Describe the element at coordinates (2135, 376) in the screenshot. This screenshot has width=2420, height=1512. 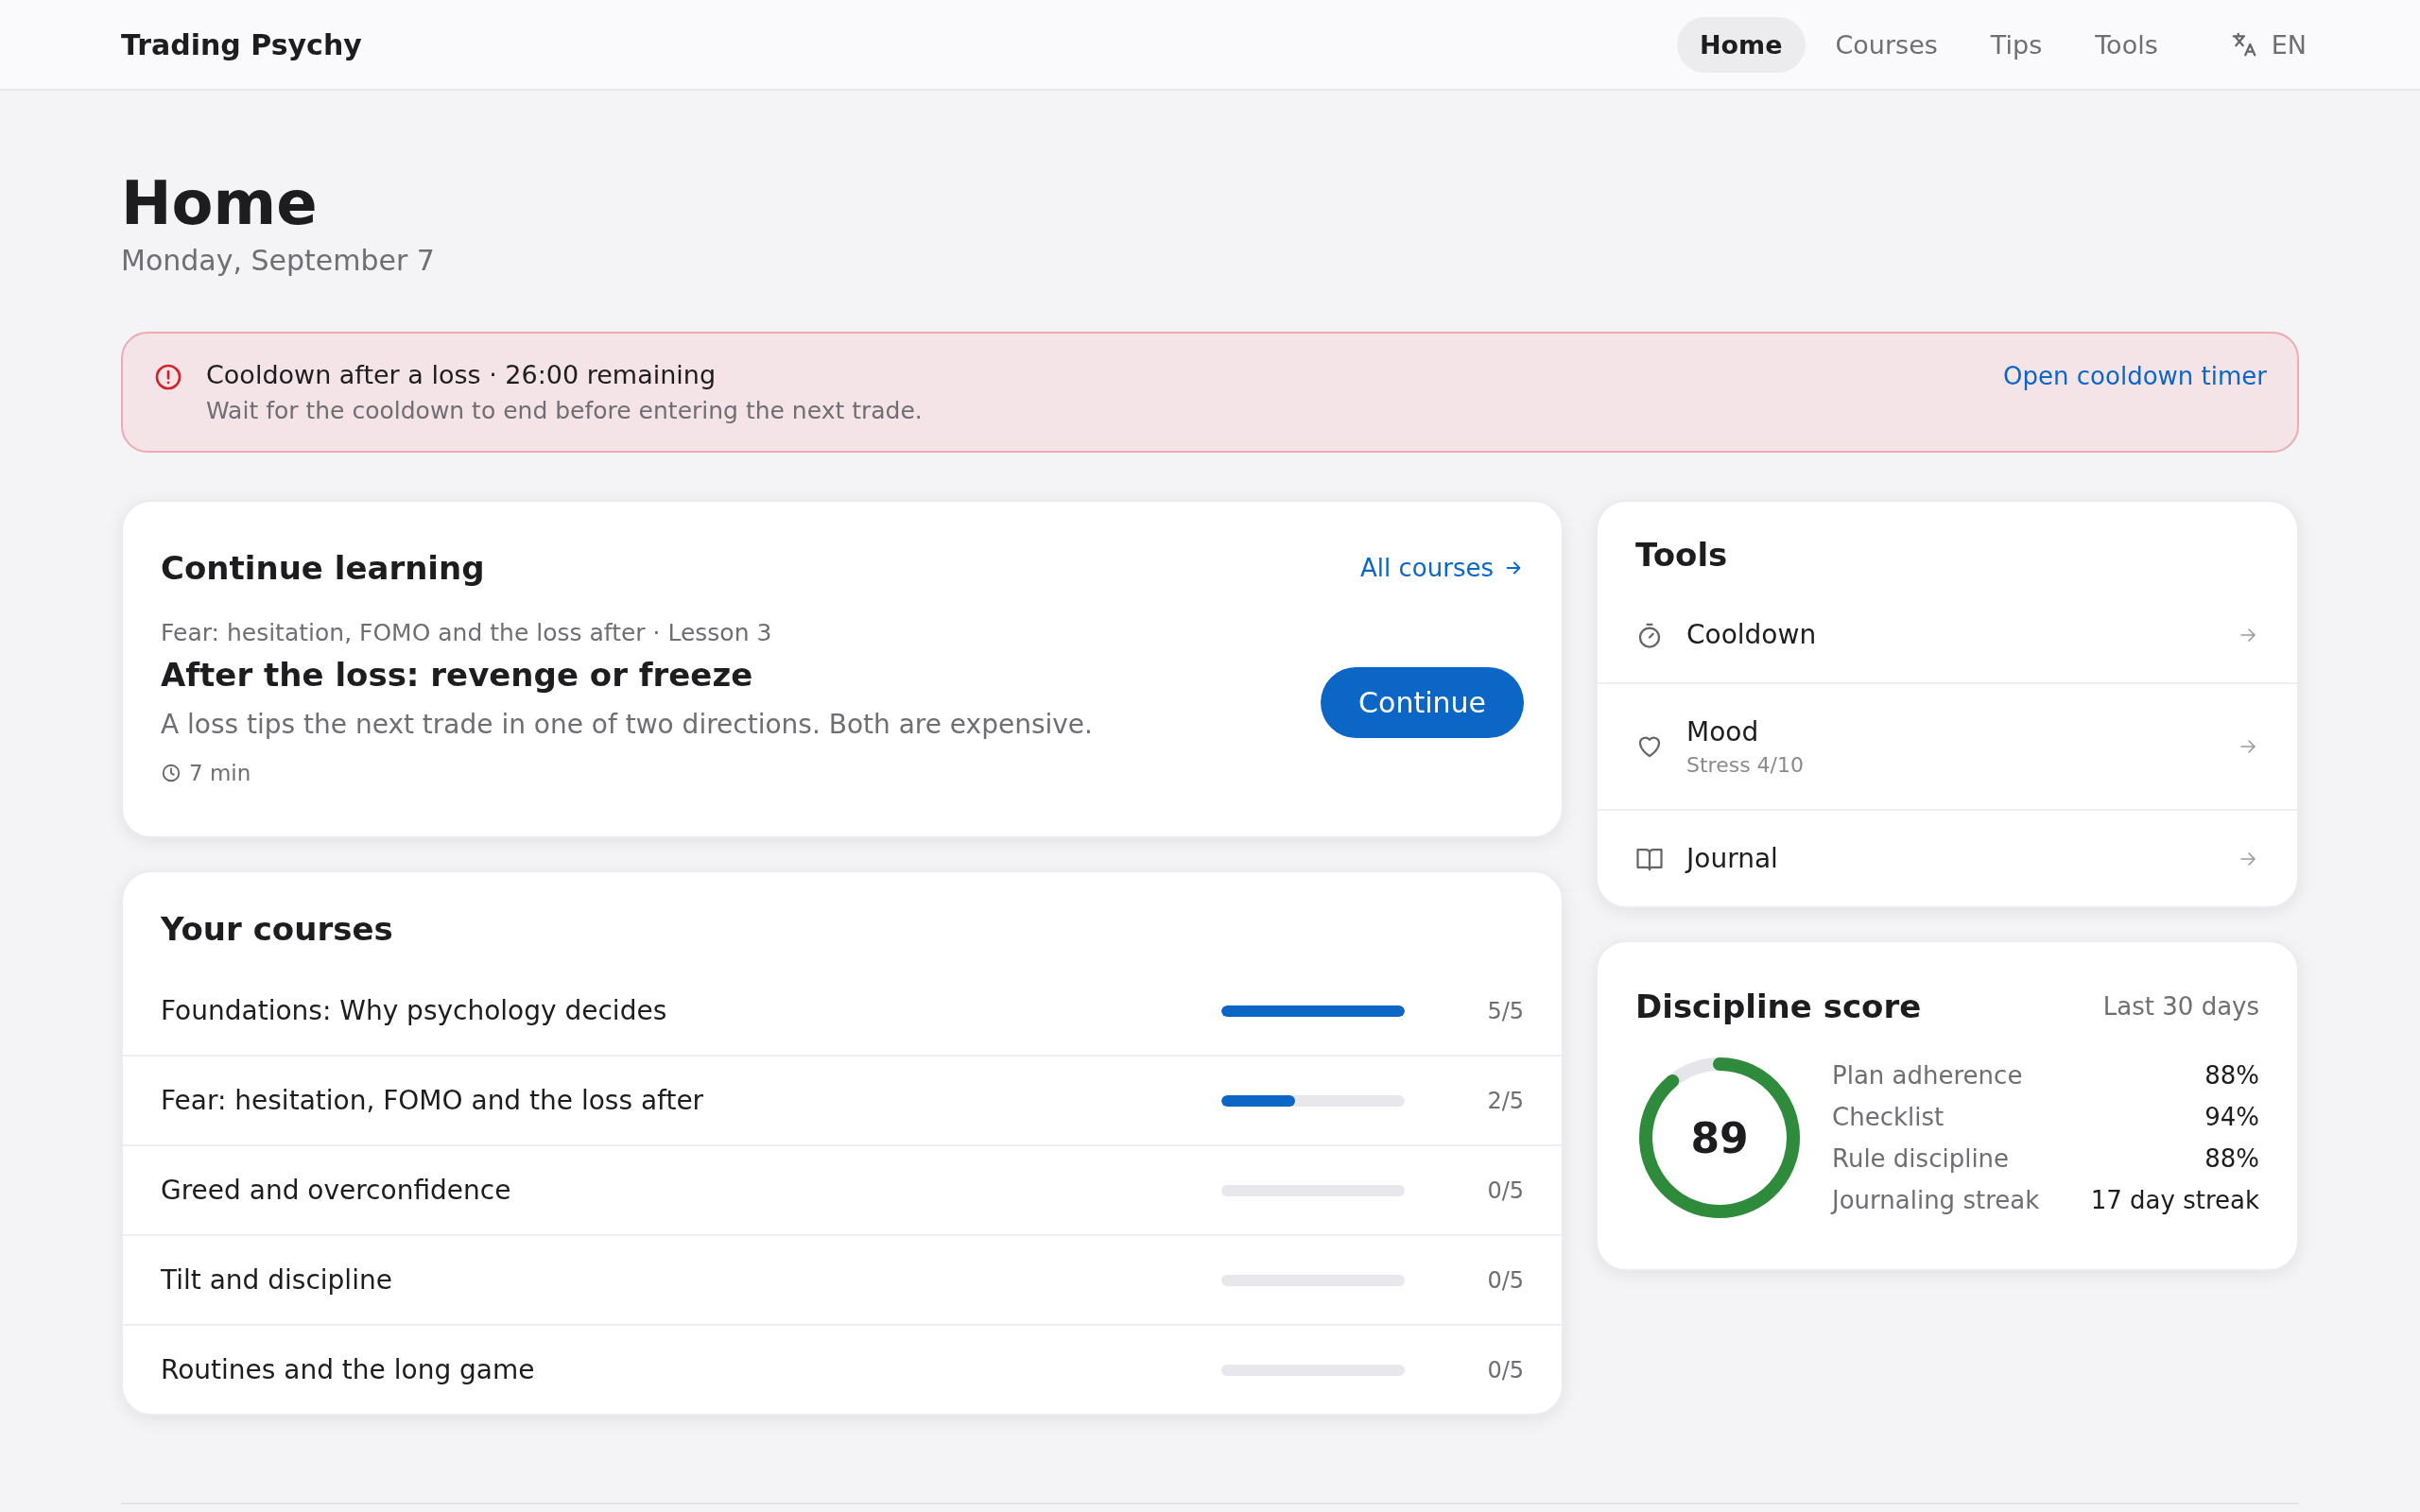
I see `cooldown-timer-link: Open cooldown timer` at that location.